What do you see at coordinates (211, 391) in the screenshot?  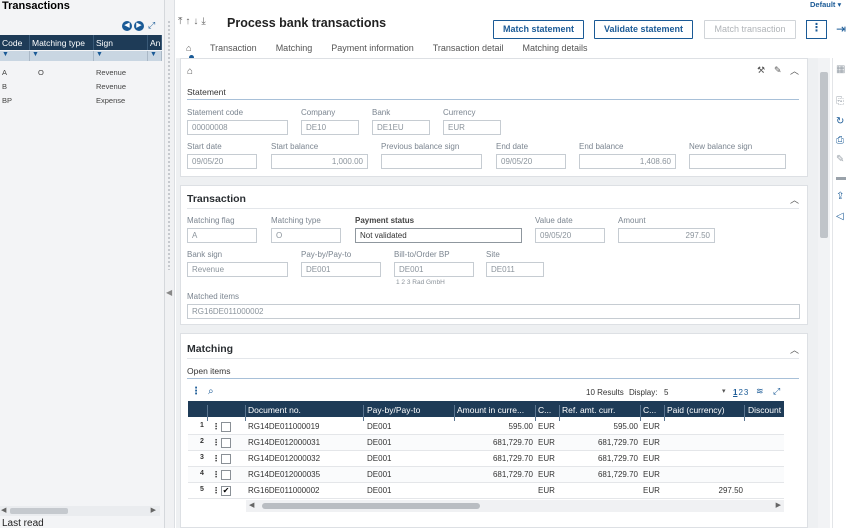 I see `search-icon: ⌕` at bounding box center [211, 391].